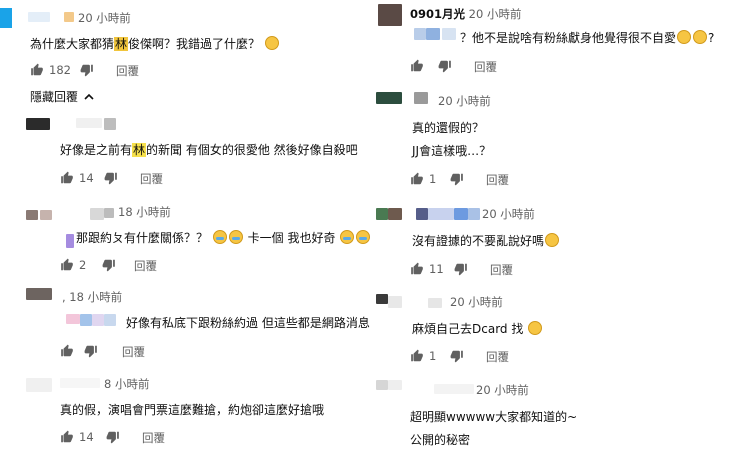  I want to click on like-count: 11, so click(436, 269).